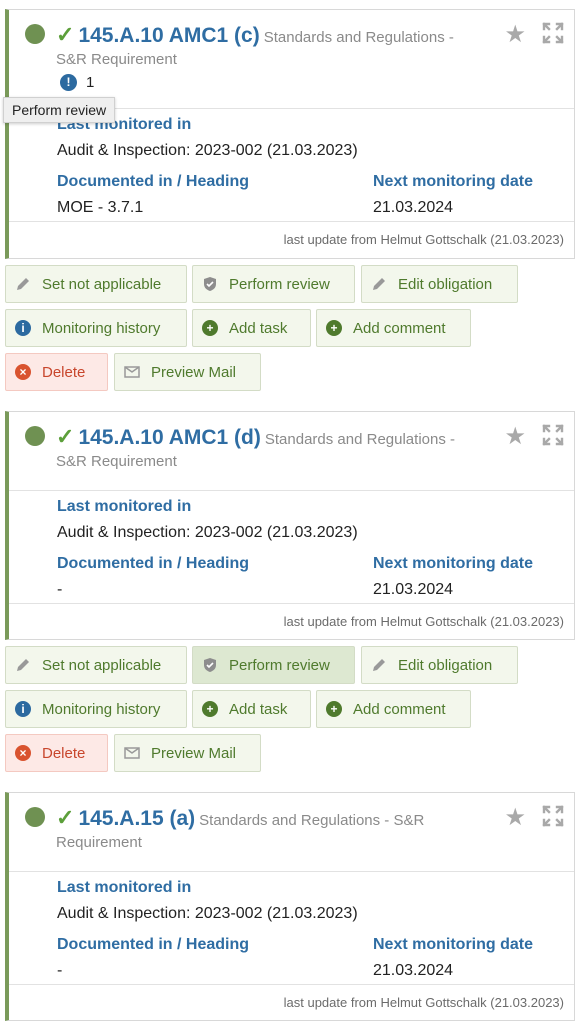 The height and width of the screenshot is (1024, 581). I want to click on documented-value: MOE - 3.7.1, so click(100, 207).